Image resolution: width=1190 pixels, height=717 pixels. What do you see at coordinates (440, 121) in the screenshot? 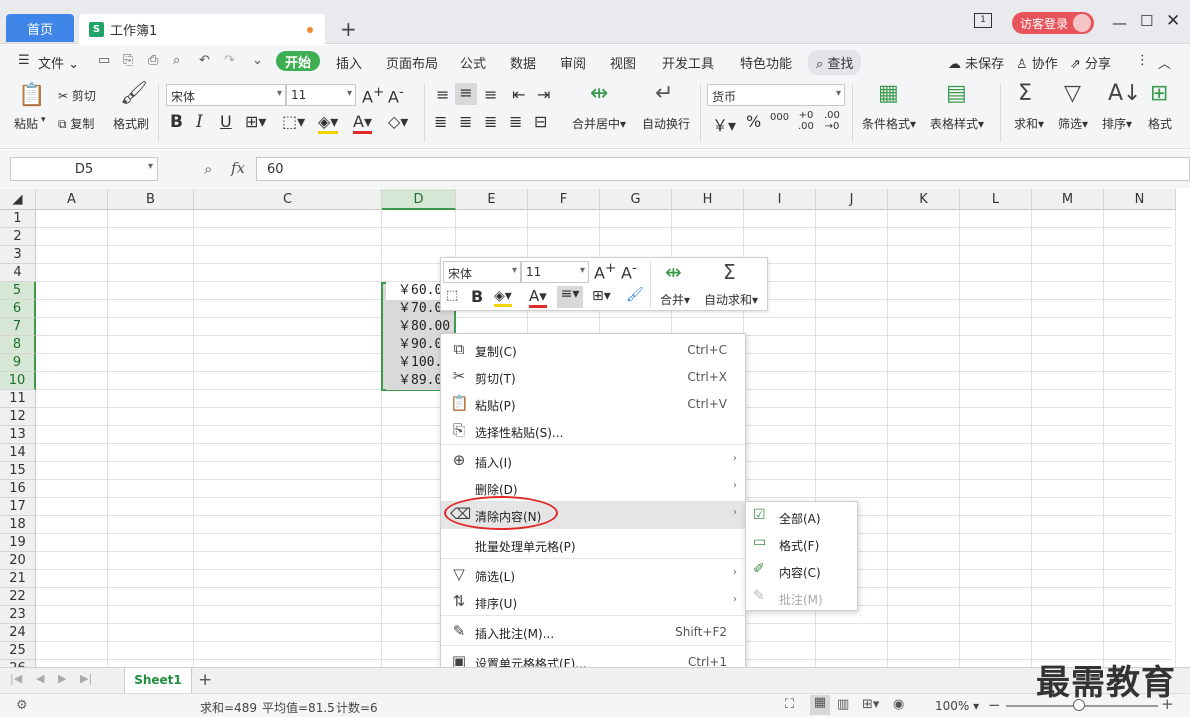
I see `align-left-icon: ≣` at bounding box center [440, 121].